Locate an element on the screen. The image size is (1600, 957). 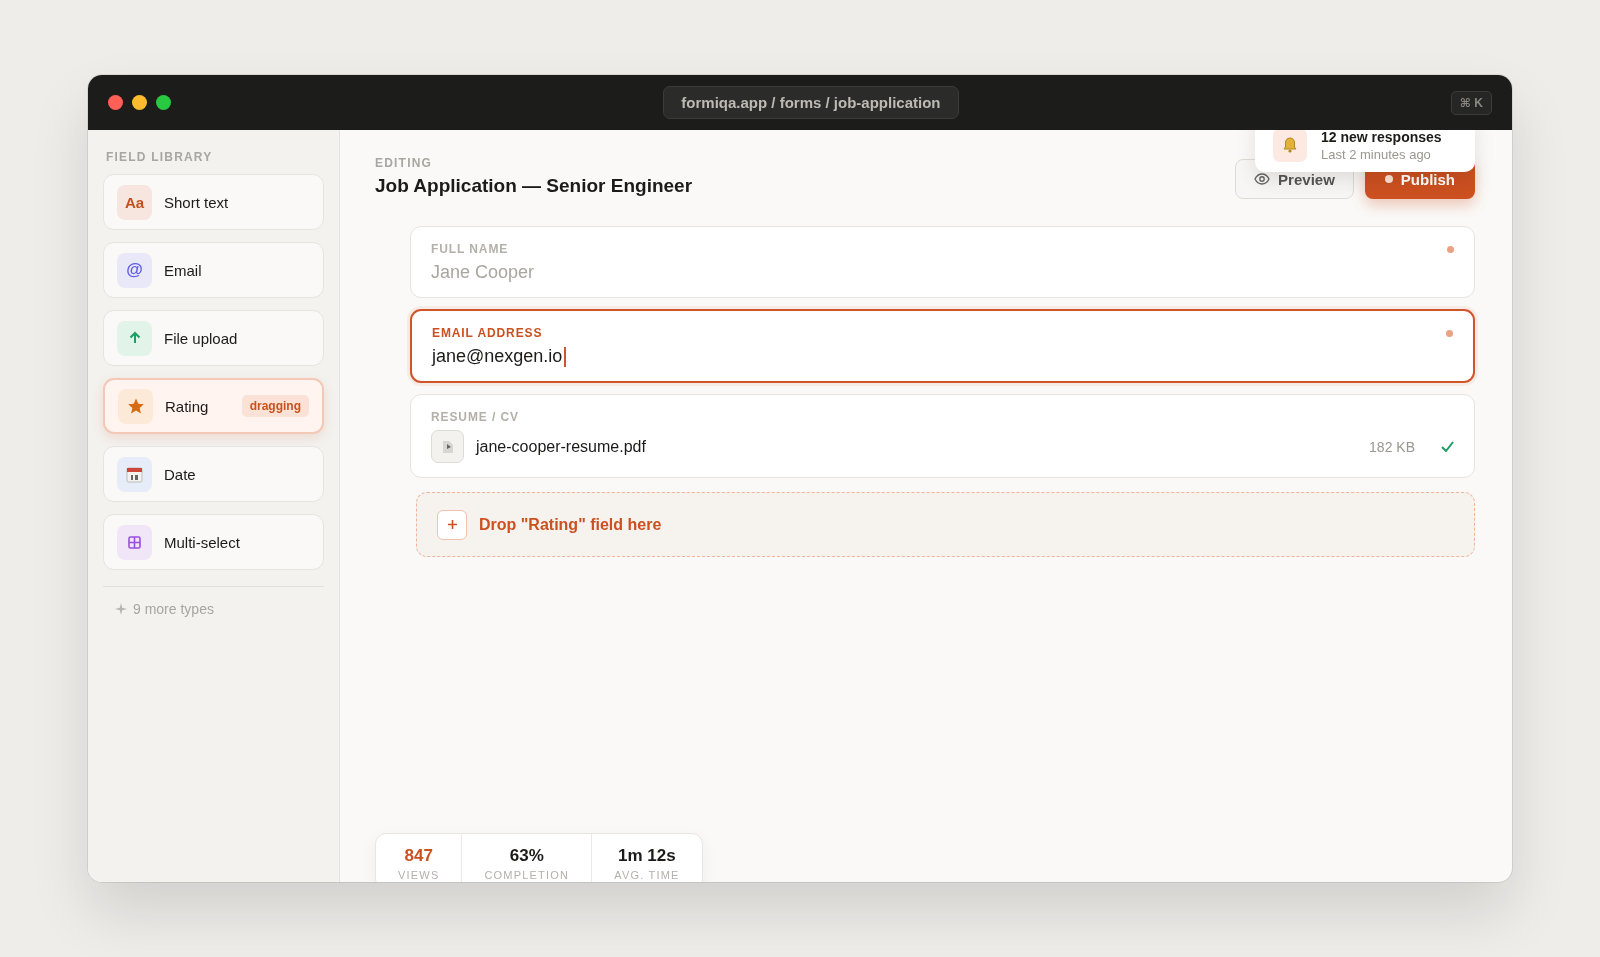
field-type-label: File upload is located at coordinates (201, 338).